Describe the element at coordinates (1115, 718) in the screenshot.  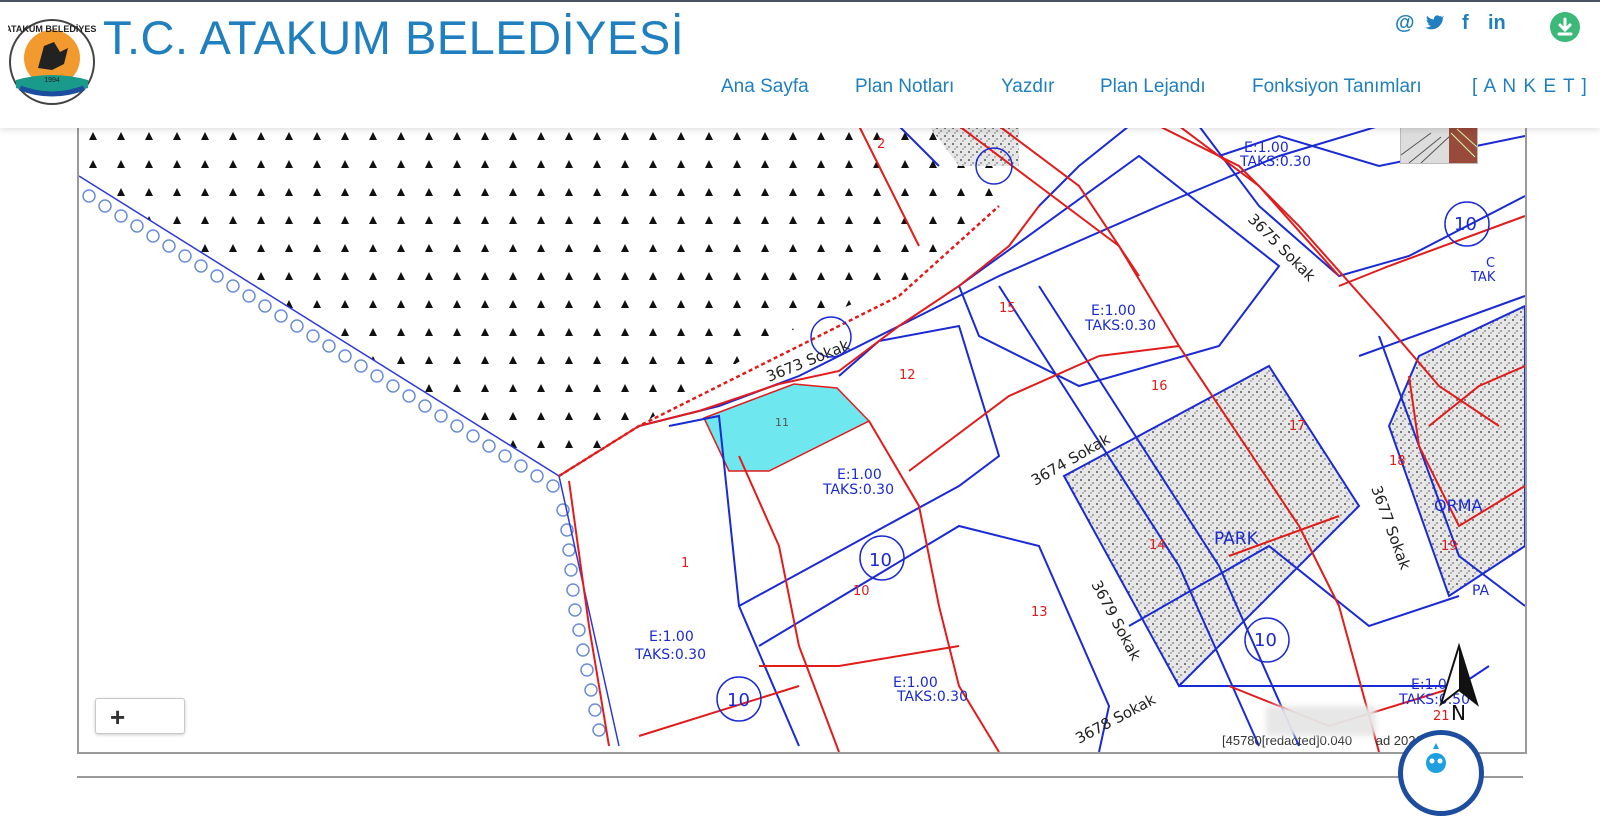
I see `street-label-3678: 3678 Sokak` at that location.